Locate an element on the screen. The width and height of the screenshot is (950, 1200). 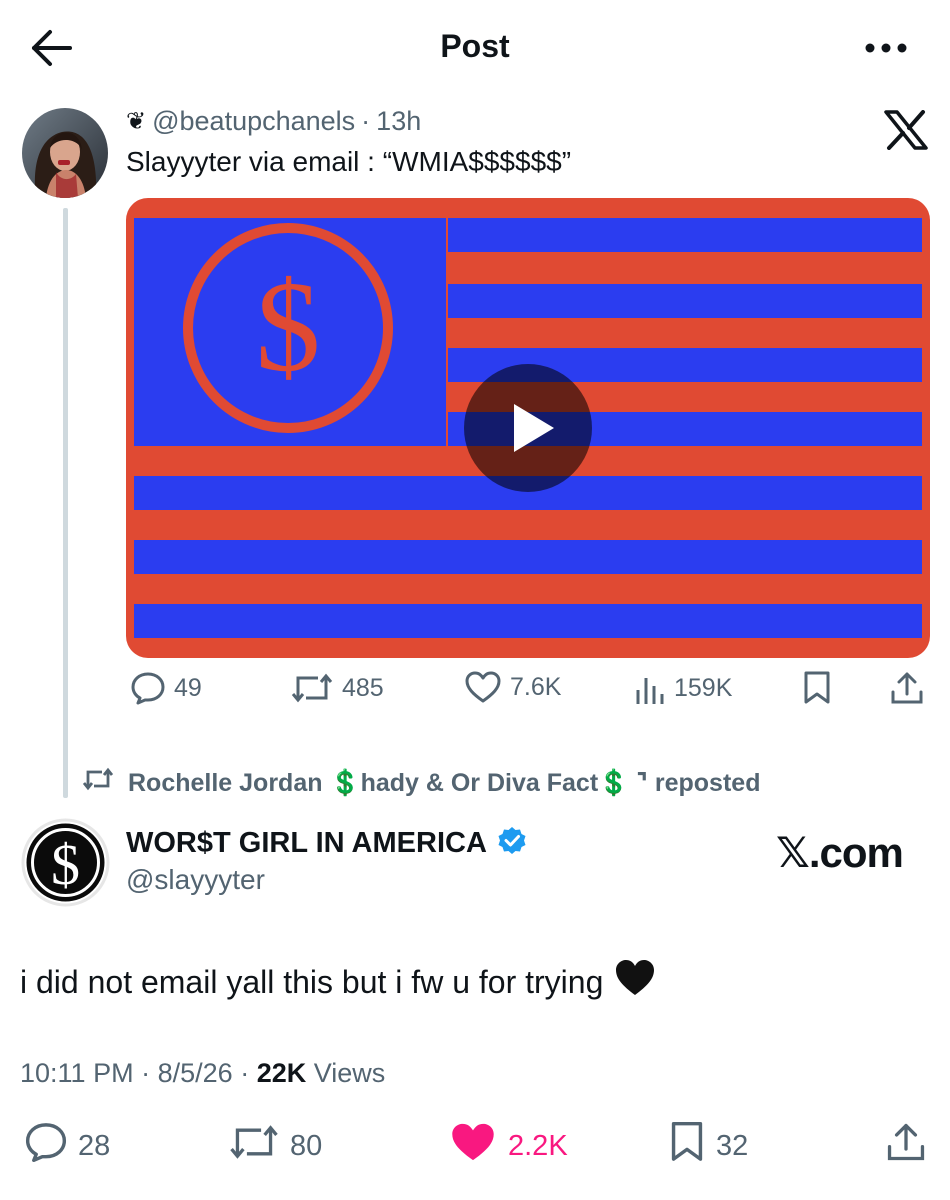
repost-button: 80 is located at coordinates (275, 1146).